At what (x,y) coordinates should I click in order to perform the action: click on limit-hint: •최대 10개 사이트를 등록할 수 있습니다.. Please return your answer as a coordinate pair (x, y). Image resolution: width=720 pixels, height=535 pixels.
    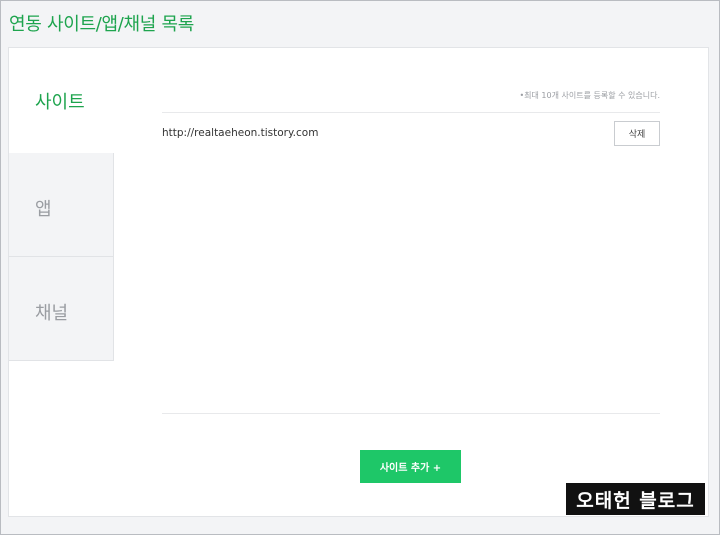
    Looking at the image, I should click on (589, 95).